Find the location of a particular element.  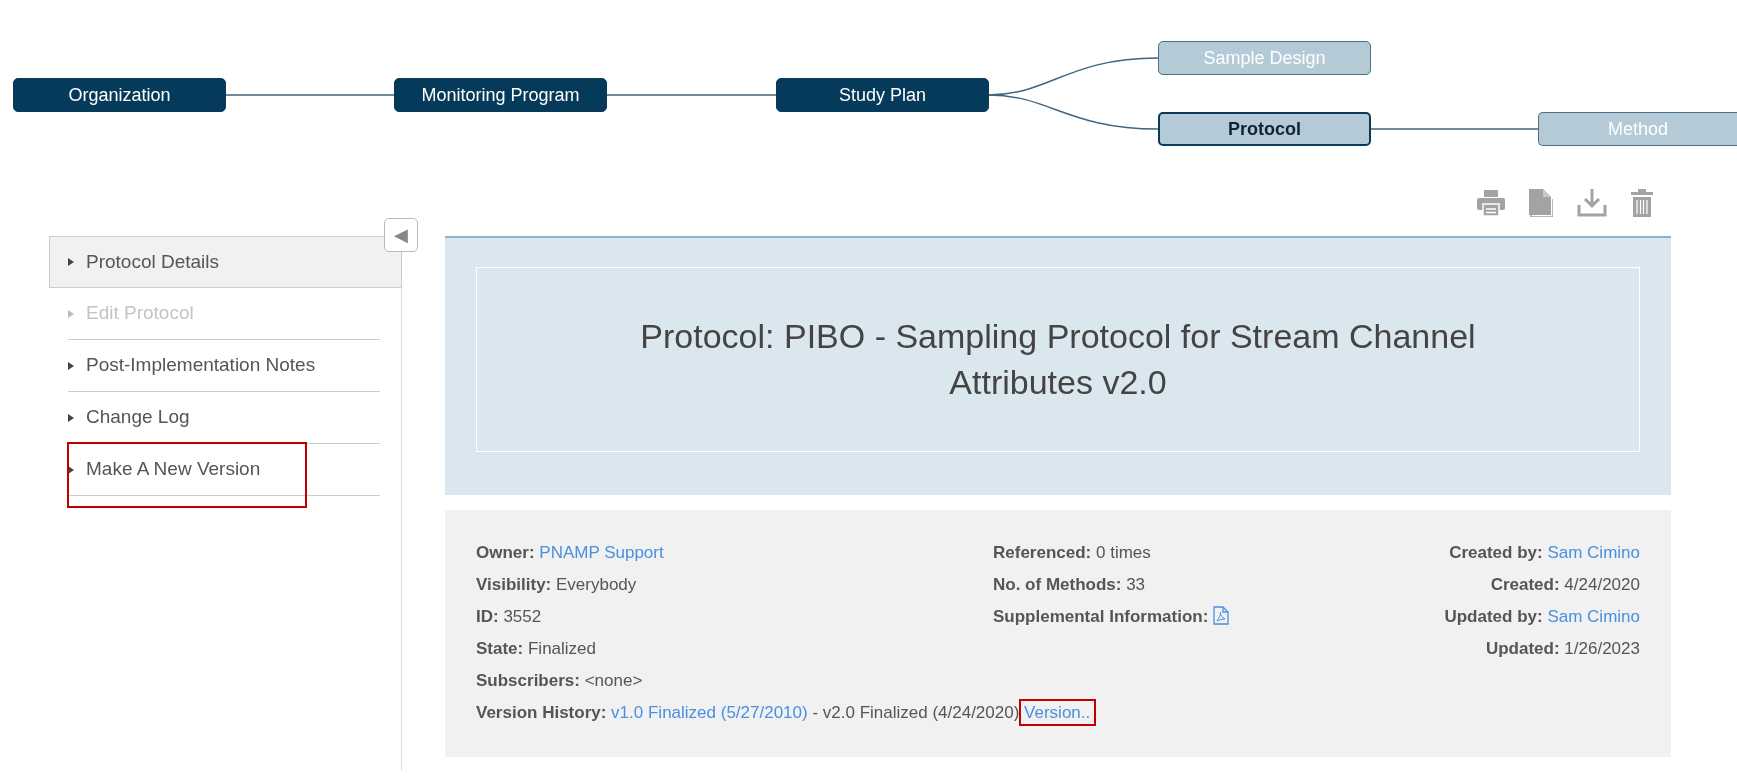

field-value: 1/26/2023 is located at coordinates (1602, 648).